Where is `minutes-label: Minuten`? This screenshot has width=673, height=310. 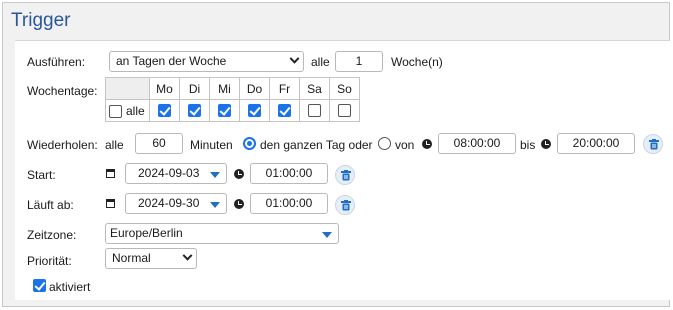 minutes-label: Minuten is located at coordinates (211, 145).